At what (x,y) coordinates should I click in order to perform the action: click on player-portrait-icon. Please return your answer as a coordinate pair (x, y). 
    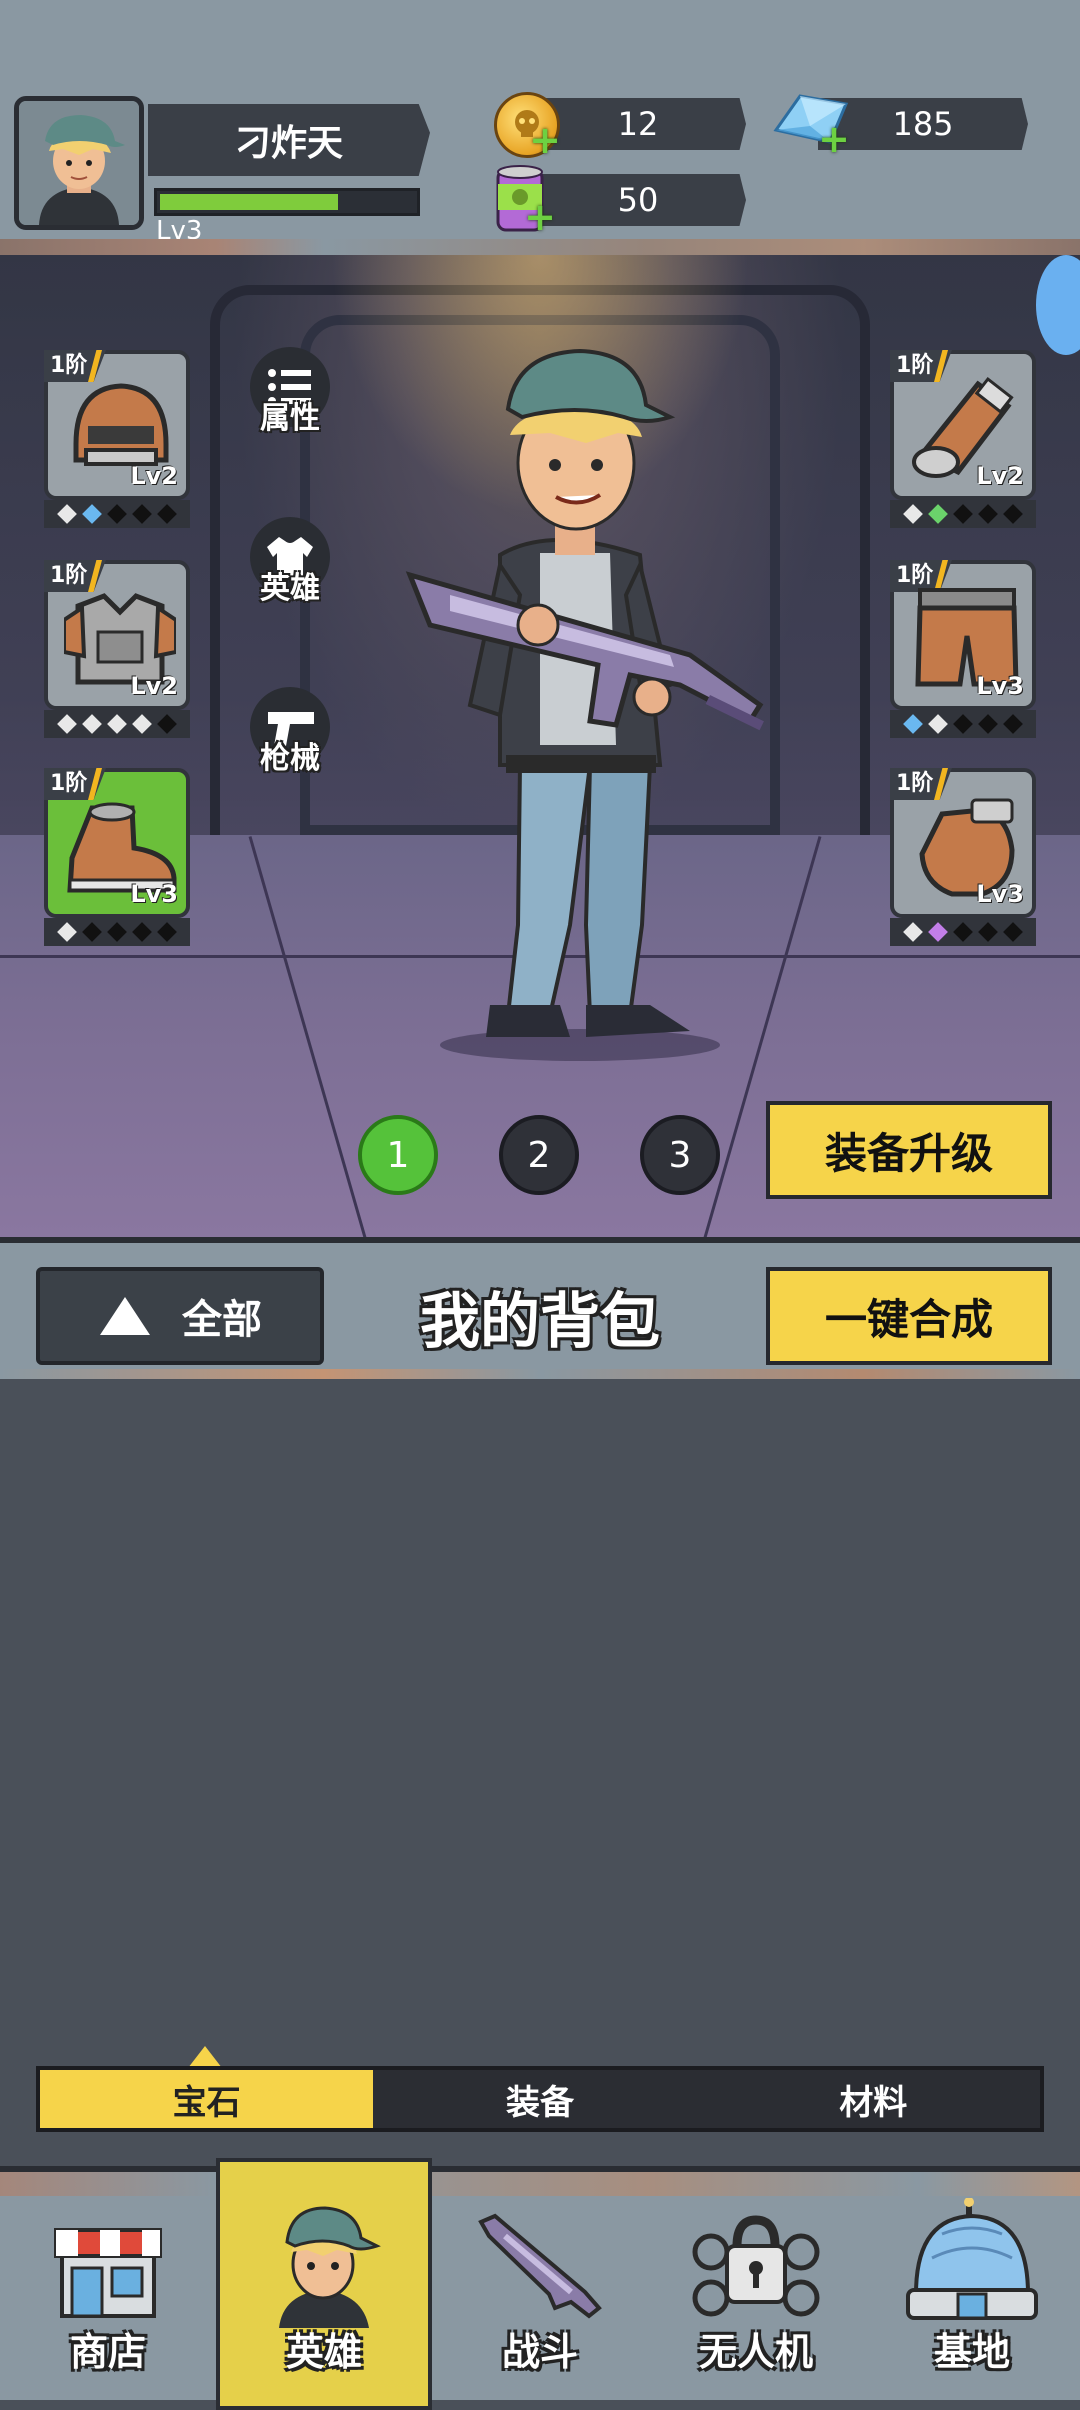
    Looking at the image, I should click on (79, 163).